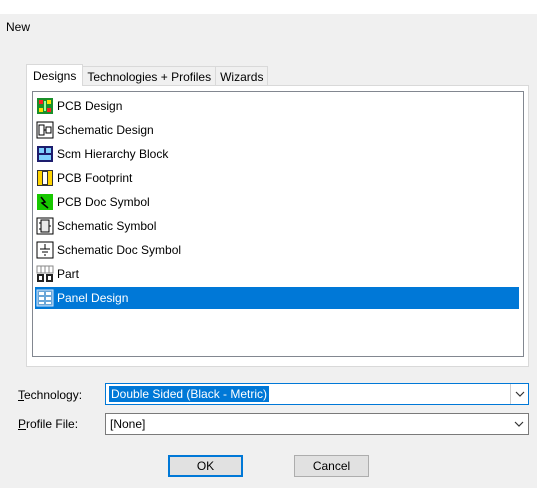  Describe the element at coordinates (45, 154) in the screenshot. I see `hierarchy-block-icon` at that location.